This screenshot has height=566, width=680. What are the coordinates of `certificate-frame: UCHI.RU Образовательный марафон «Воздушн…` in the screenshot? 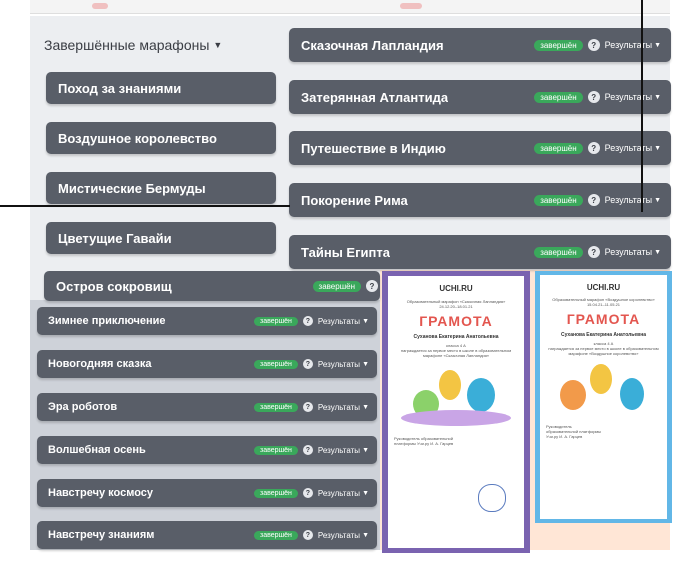 It's located at (603, 397).